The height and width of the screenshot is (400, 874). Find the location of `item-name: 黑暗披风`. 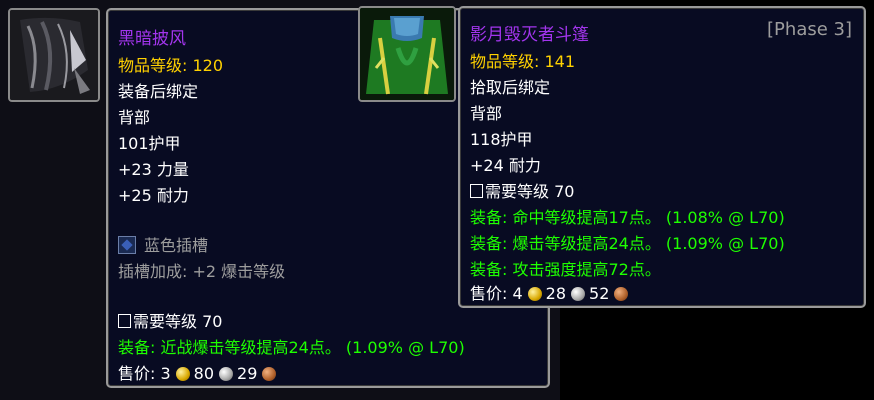

item-name: 黑暗披风 is located at coordinates (152, 39).